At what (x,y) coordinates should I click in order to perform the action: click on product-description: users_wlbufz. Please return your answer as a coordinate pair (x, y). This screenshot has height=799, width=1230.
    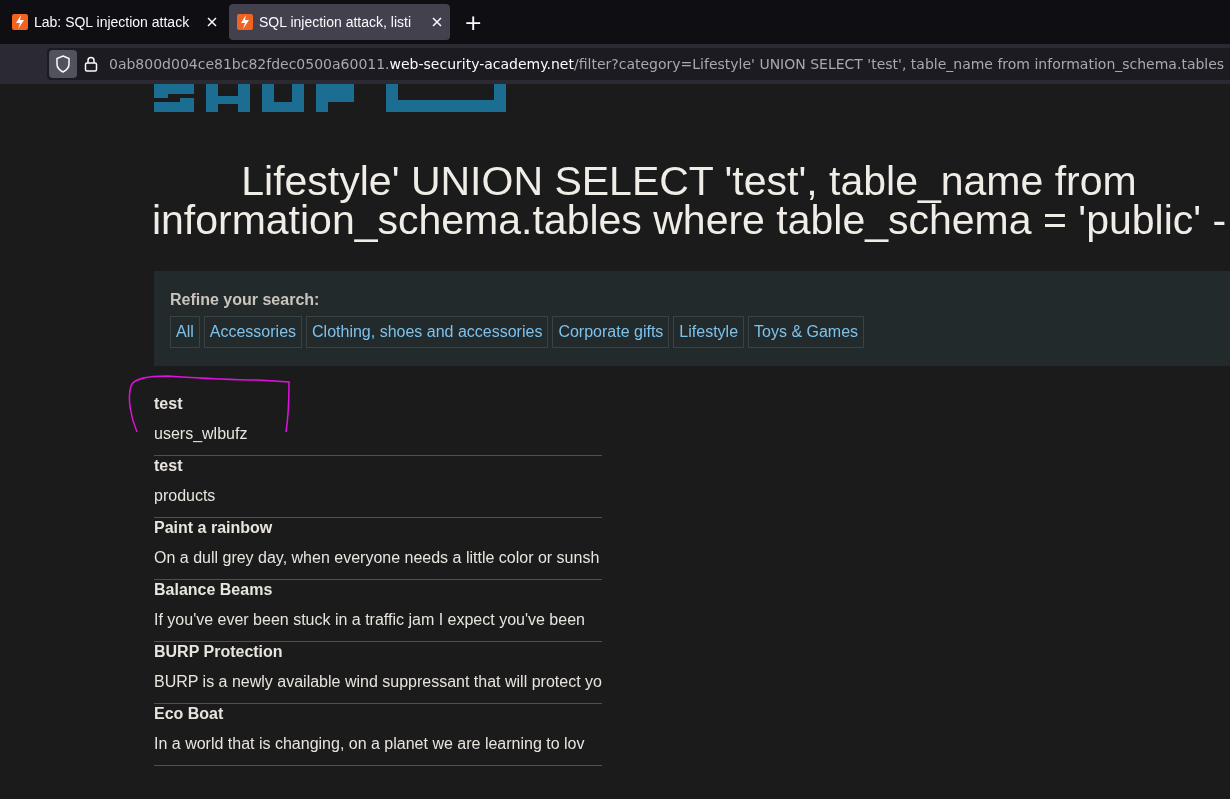
    Looking at the image, I should click on (201, 434).